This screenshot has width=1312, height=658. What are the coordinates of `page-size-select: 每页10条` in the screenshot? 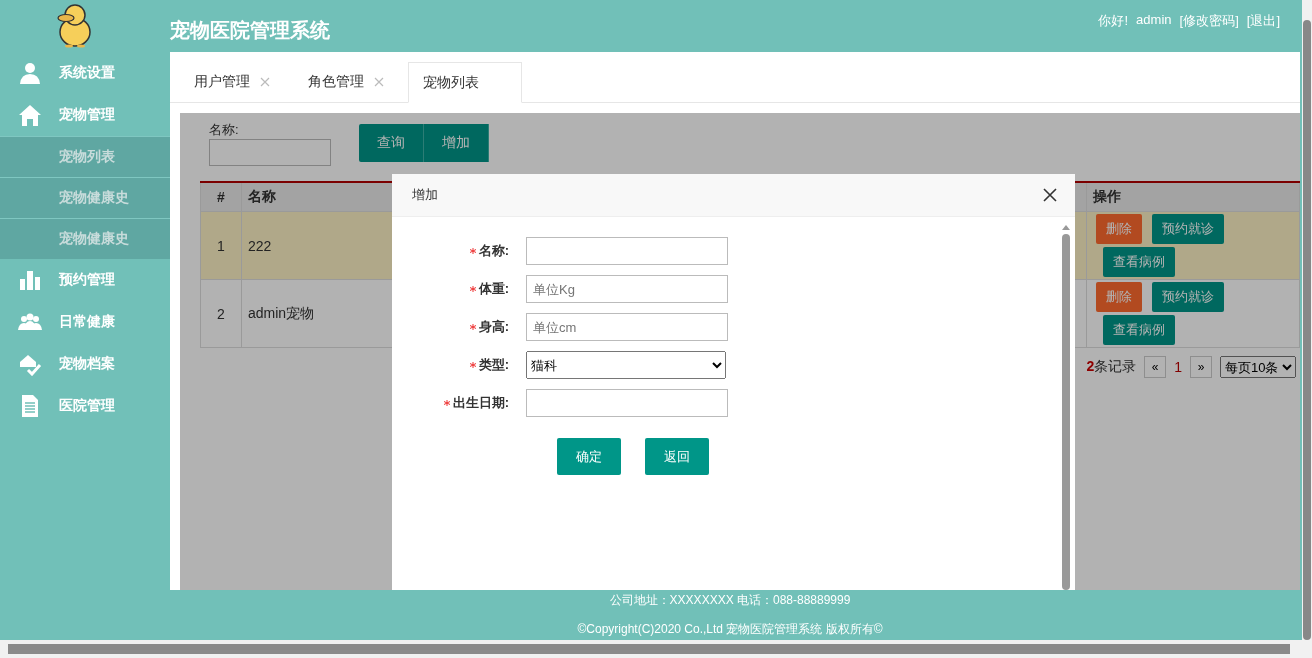 It's located at (1258, 367).